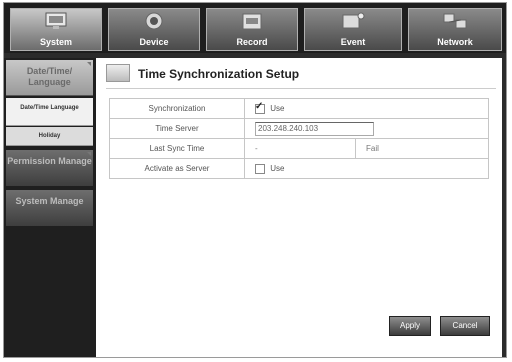 Image resolution: width=512 pixels, height=362 pixels. I want to click on sidebar-subitem-date-time-language-label: Date/Time Language, so click(49, 108).